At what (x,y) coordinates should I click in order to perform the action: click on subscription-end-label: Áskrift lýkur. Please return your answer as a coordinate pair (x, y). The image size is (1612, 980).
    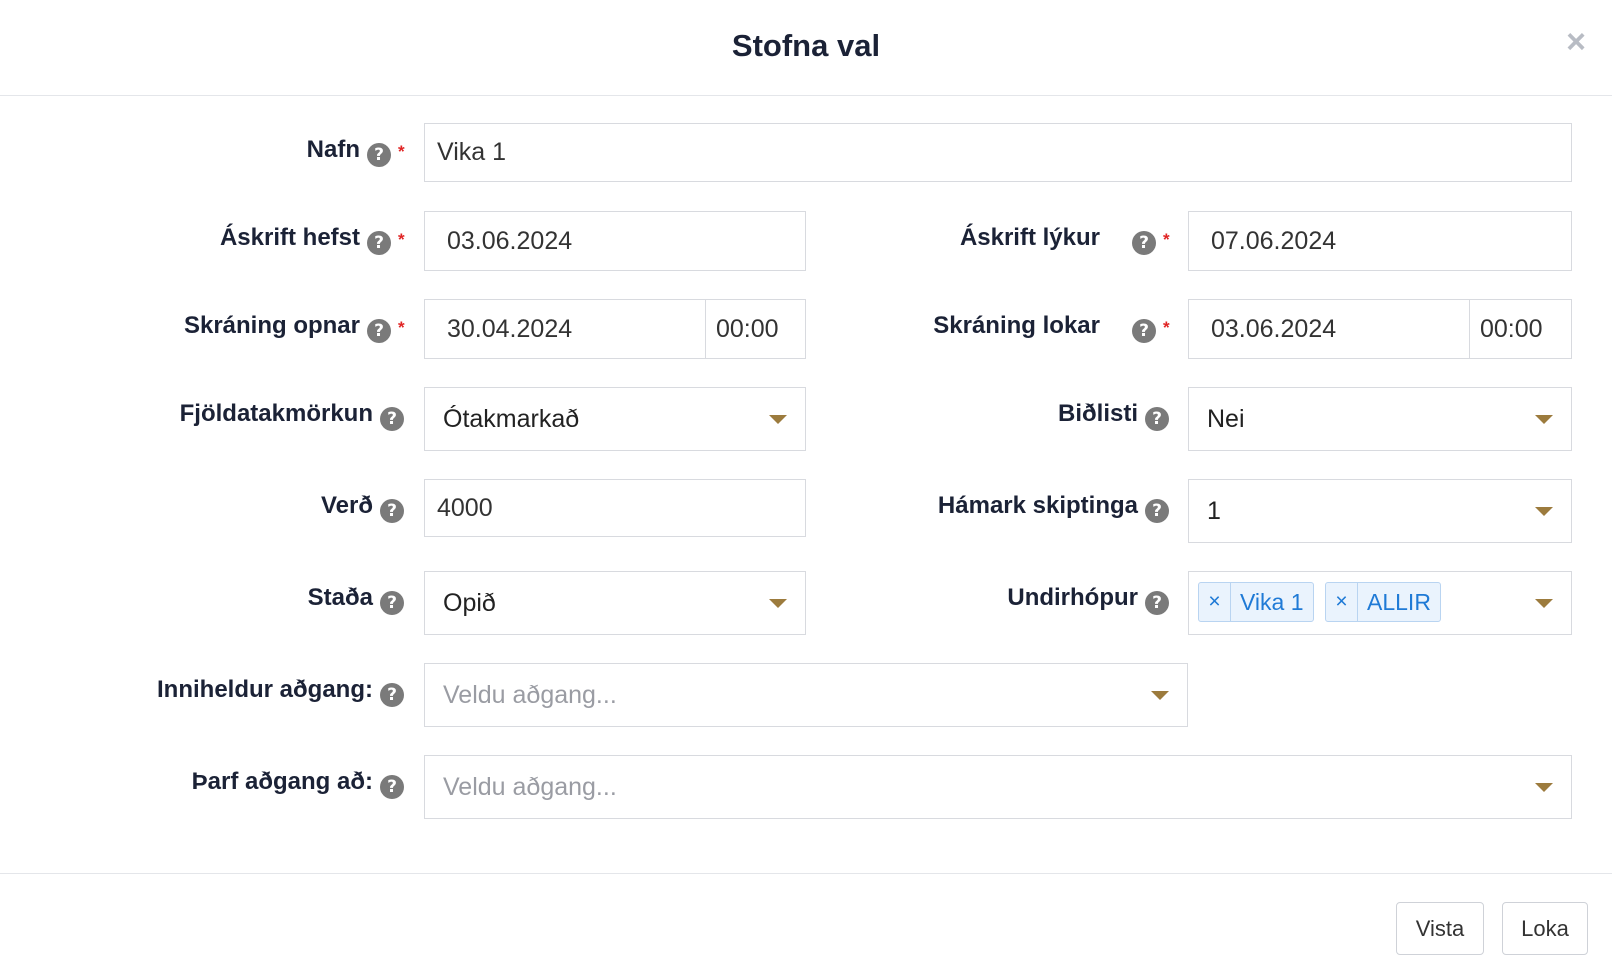
    Looking at the image, I should click on (1029, 237).